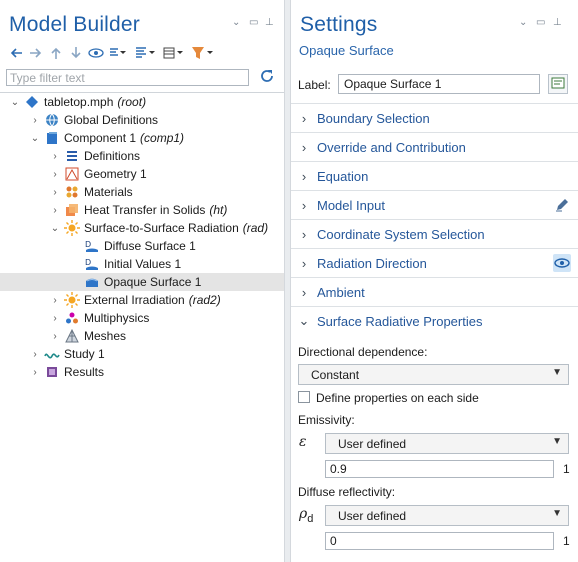 This screenshot has width=578, height=562. Describe the element at coordinates (145, 210) in the screenshot. I see `tree-item-label: Heat Transfer in Solids` at that location.